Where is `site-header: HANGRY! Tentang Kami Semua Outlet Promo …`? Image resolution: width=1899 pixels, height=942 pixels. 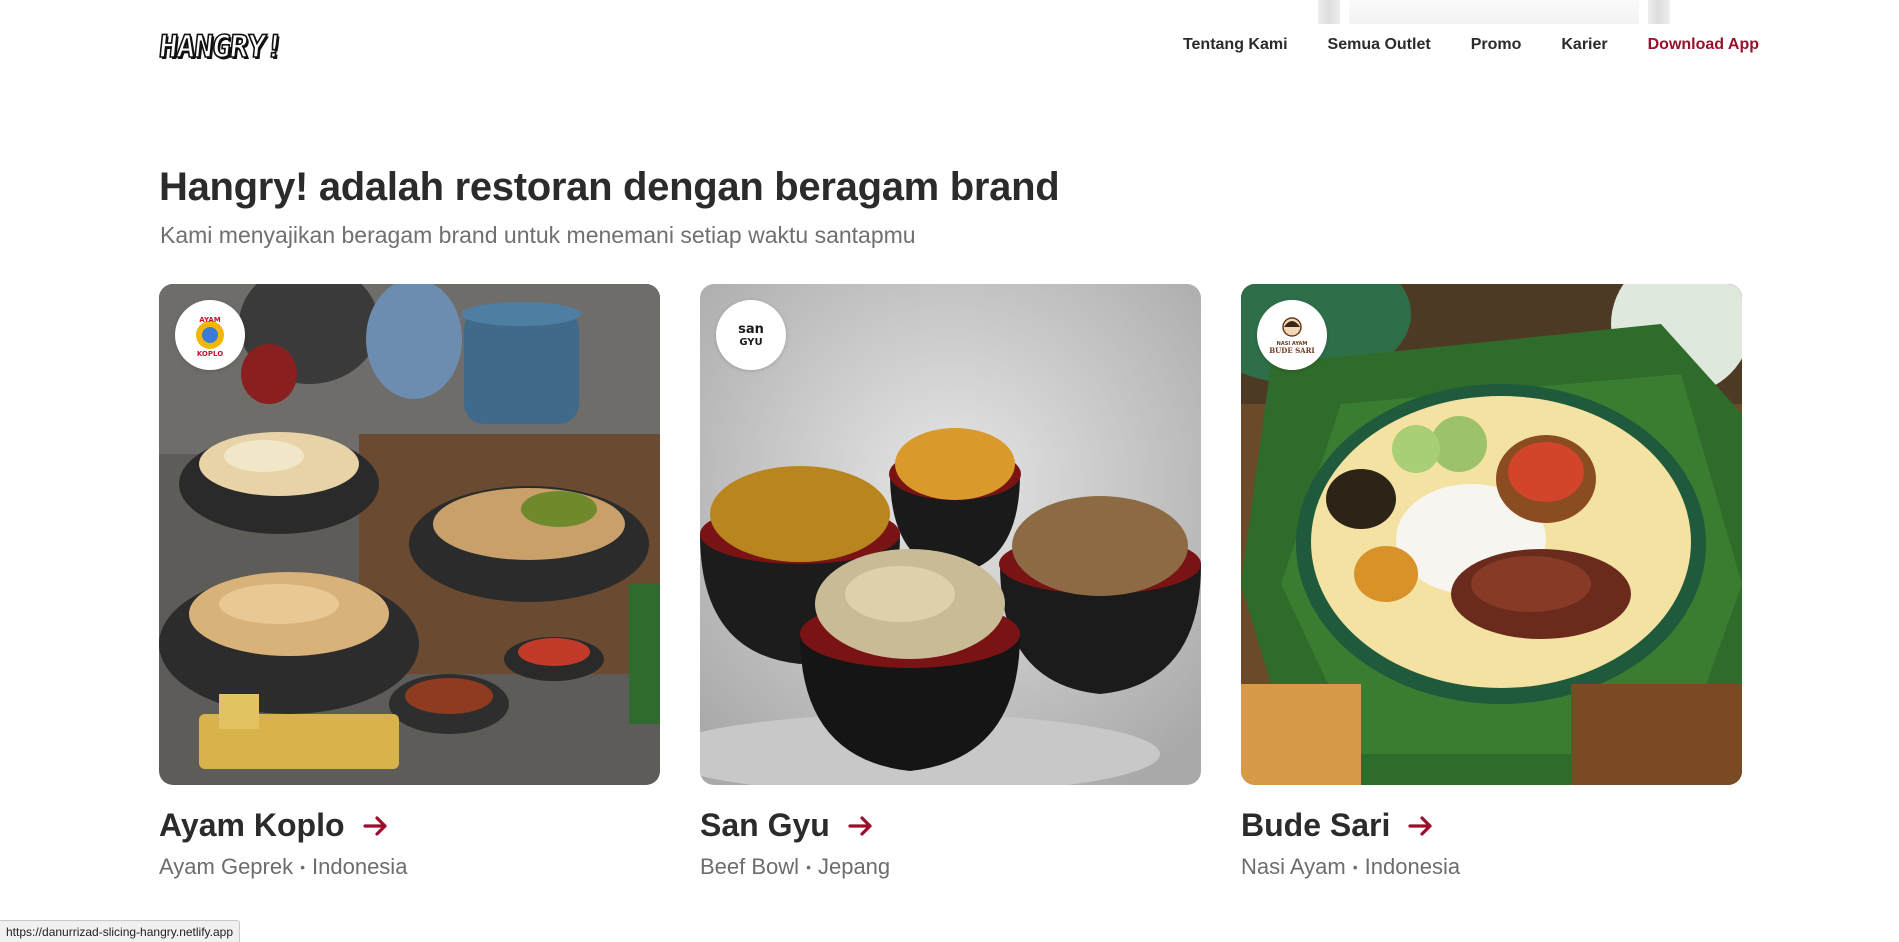
site-header: HANGRY! Tentang Kami Semua Outlet Promo … is located at coordinates (949, 47).